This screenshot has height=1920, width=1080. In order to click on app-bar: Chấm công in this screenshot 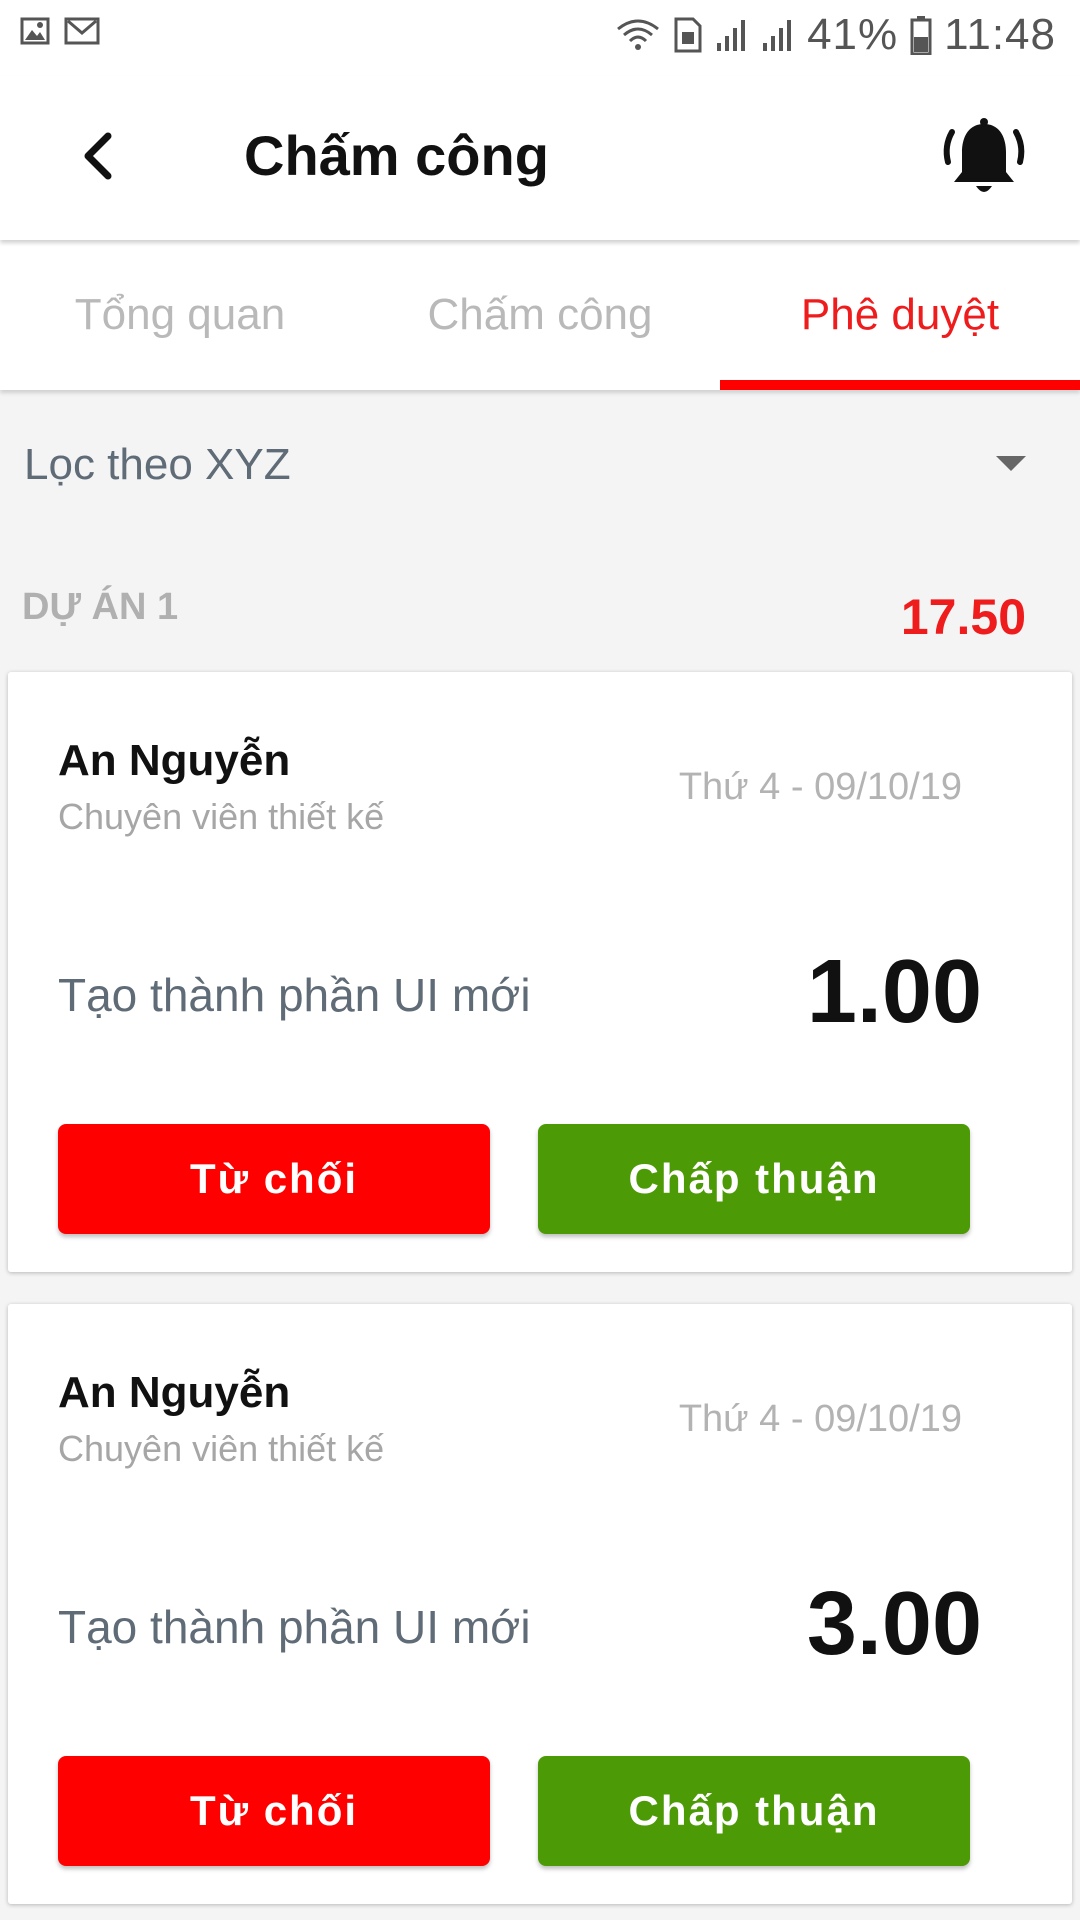, I will do `click(540, 158)`.